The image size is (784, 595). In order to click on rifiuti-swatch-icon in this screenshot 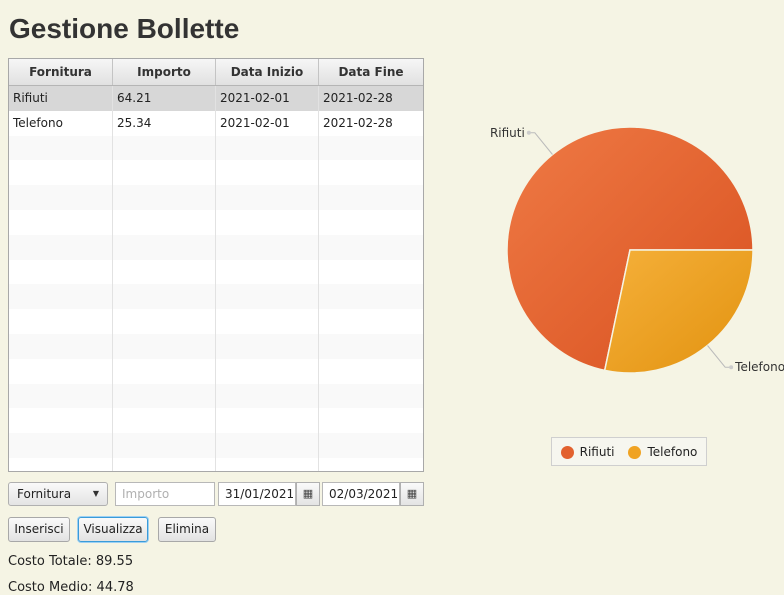, I will do `click(567, 452)`.